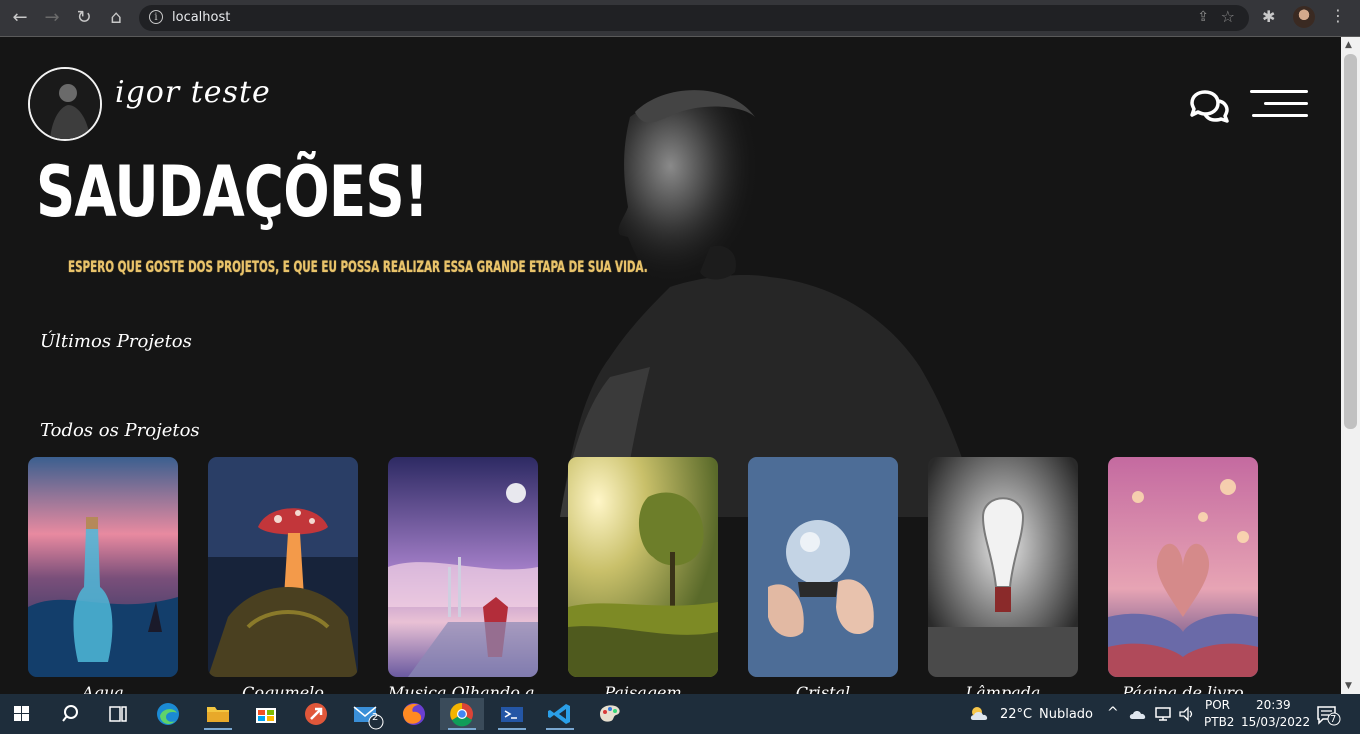 This screenshot has height=734, width=1360. I want to click on project-card-musica-olhando-a-lua, so click(463, 567).